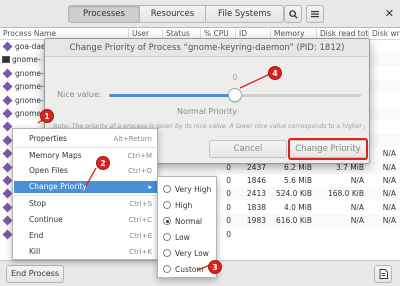  What do you see at coordinates (256, 180) in the screenshot?
I see `cell-id: 1846` at bounding box center [256, 180].